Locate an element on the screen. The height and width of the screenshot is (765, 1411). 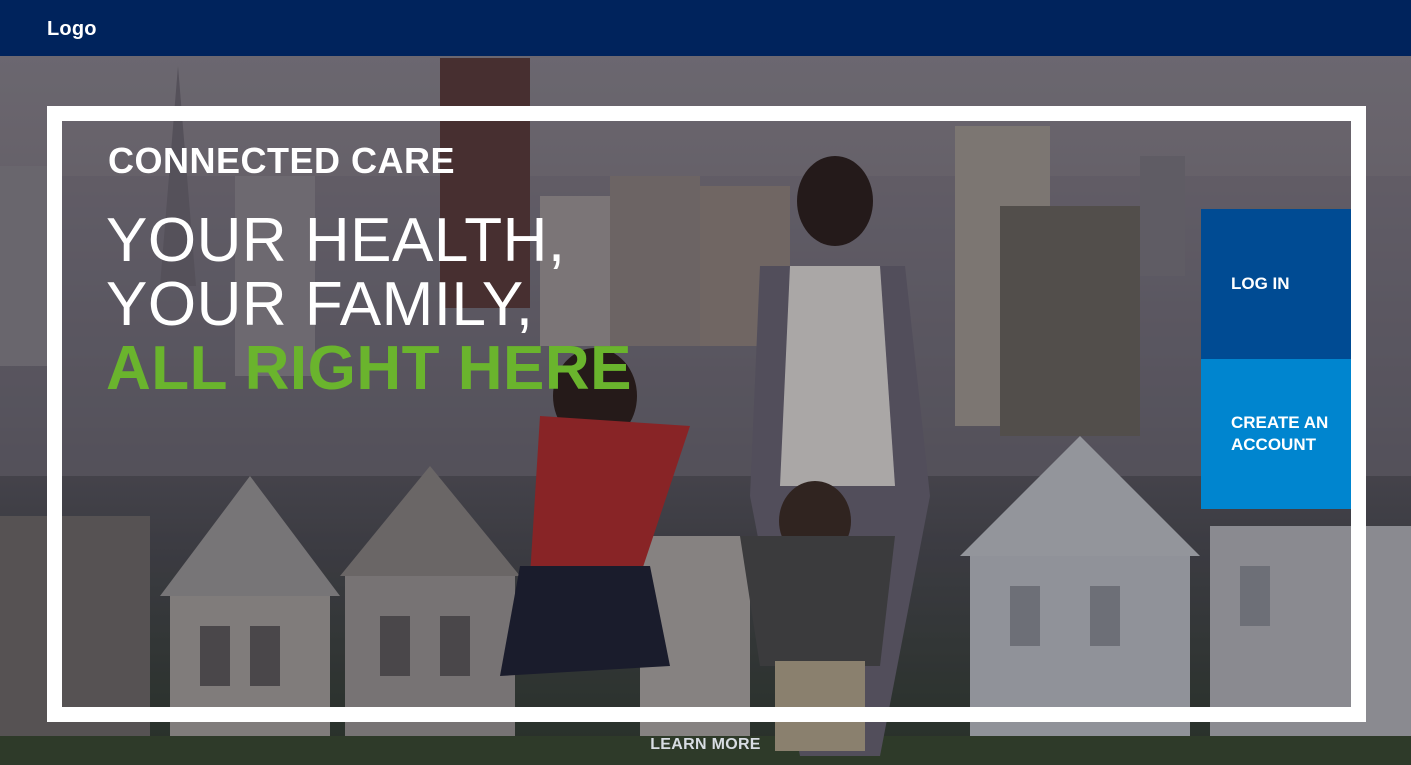
hero-eyebrow: CONNECTED CARE is located at coordinates (282, 160).